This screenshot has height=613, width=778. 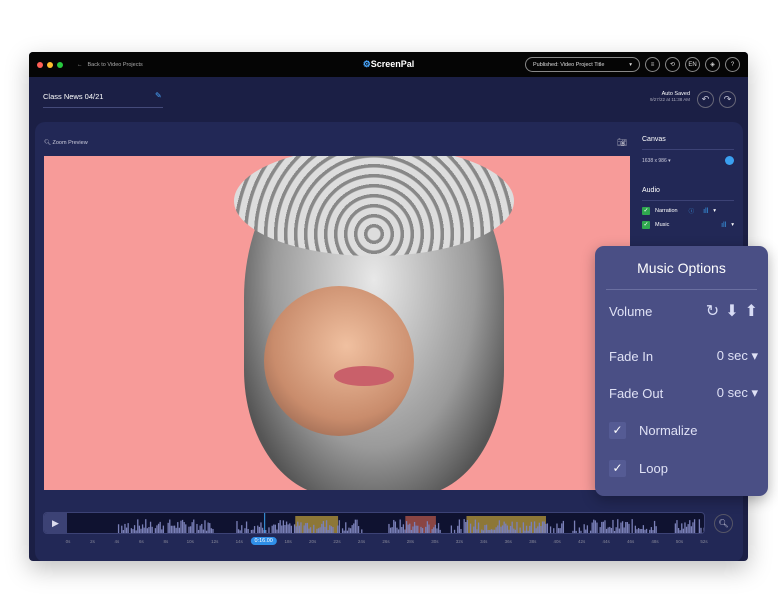 What do you see at coordinates (459, 541) in the screenshot?
I see `tick-label: 32s` at bounding box center [459, 541].